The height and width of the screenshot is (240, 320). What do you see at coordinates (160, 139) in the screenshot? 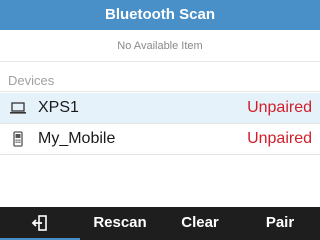
I see `device-row-my-mobile: My_Mobile Unpaired` at bounding box center [160, 139].